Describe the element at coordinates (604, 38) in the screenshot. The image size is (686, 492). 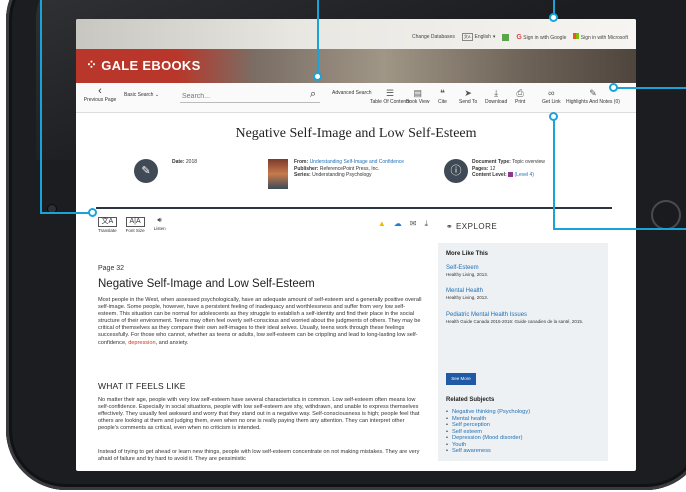
I see `sign-in-microsoft-label: Sign in with Microsoft` at that location.